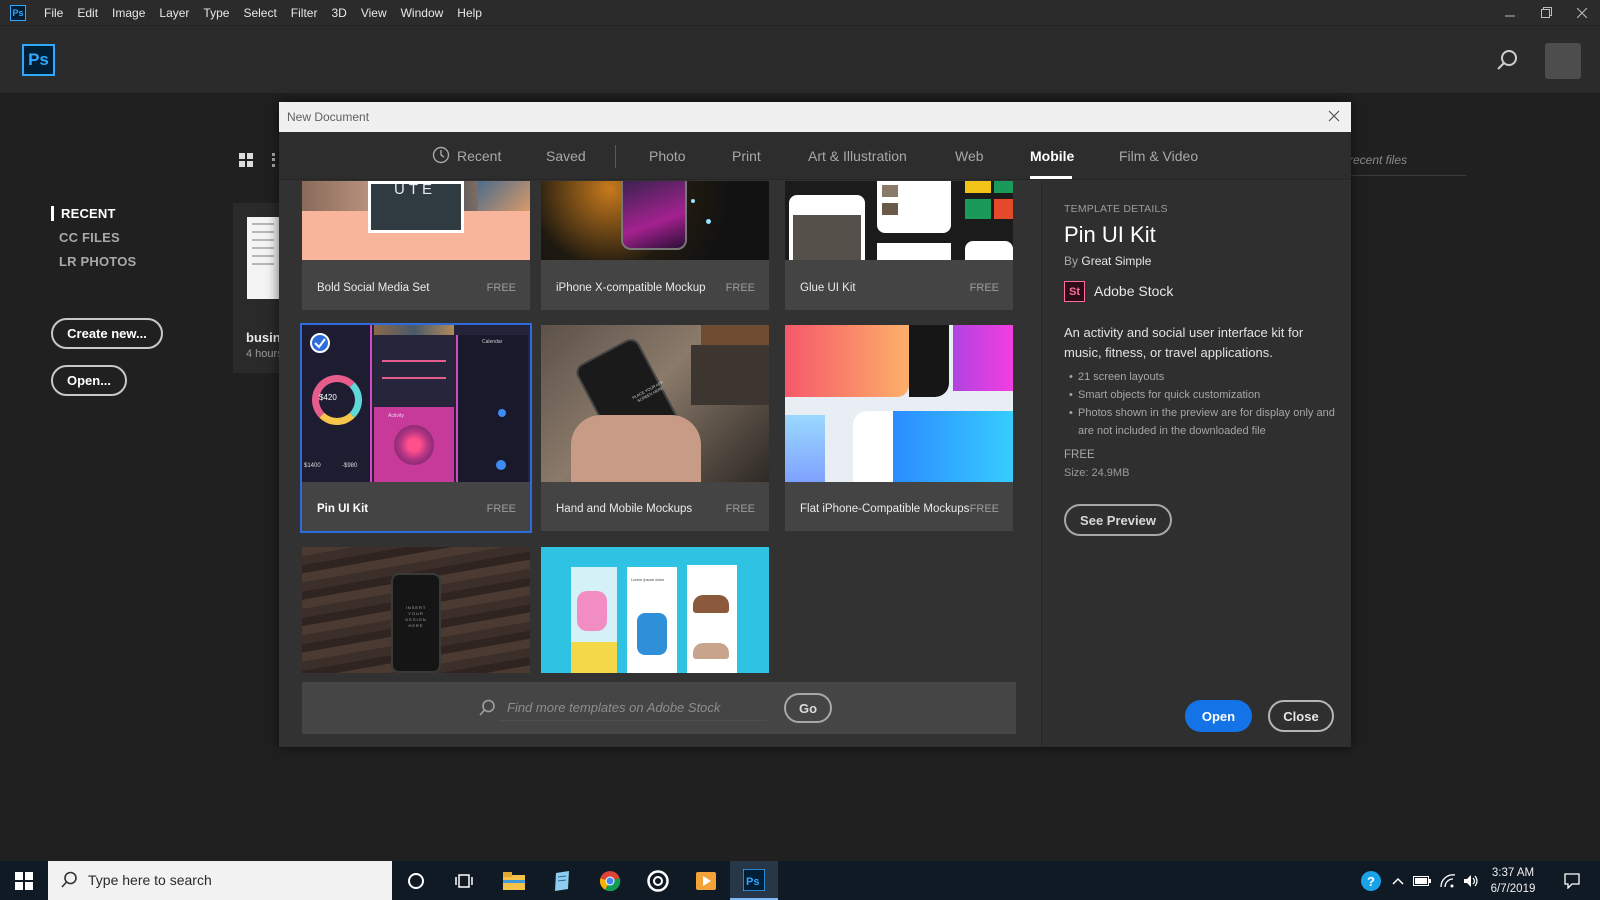 The width and height of the screenshot is (1600, 900). I want to click on template-card-shopping-ui: Lorem ipsum dolor, so click(655, 610).